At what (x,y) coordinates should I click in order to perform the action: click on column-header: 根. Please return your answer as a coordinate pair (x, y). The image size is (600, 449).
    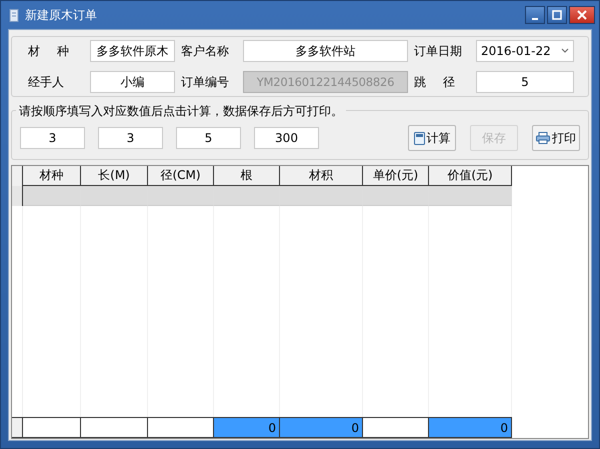
    Looking at the image, I should click on (247, 176).